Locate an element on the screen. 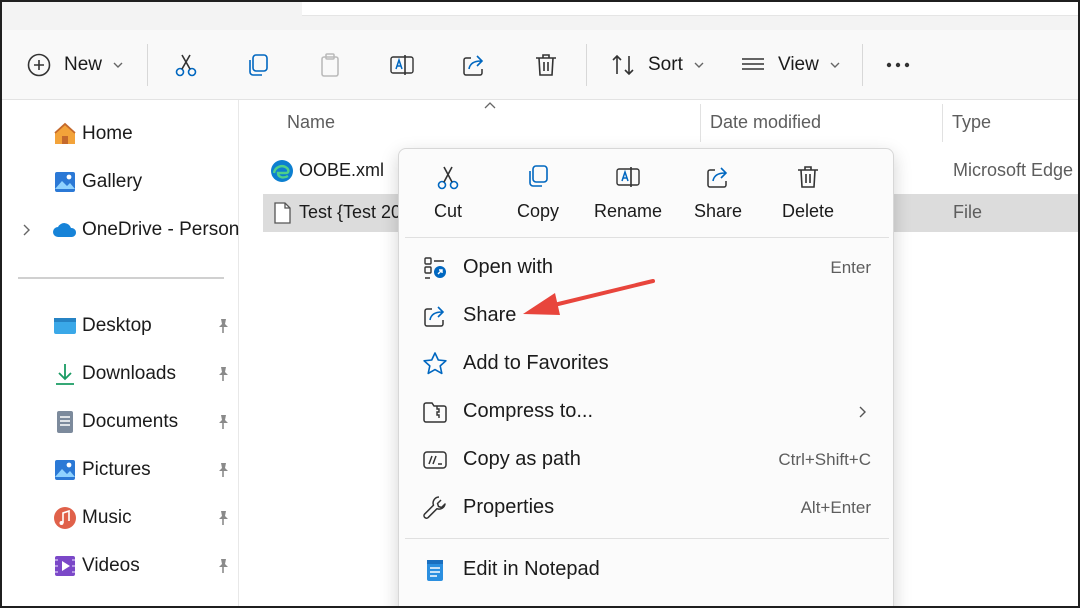  paste-button is located at coordinates (330, 65).